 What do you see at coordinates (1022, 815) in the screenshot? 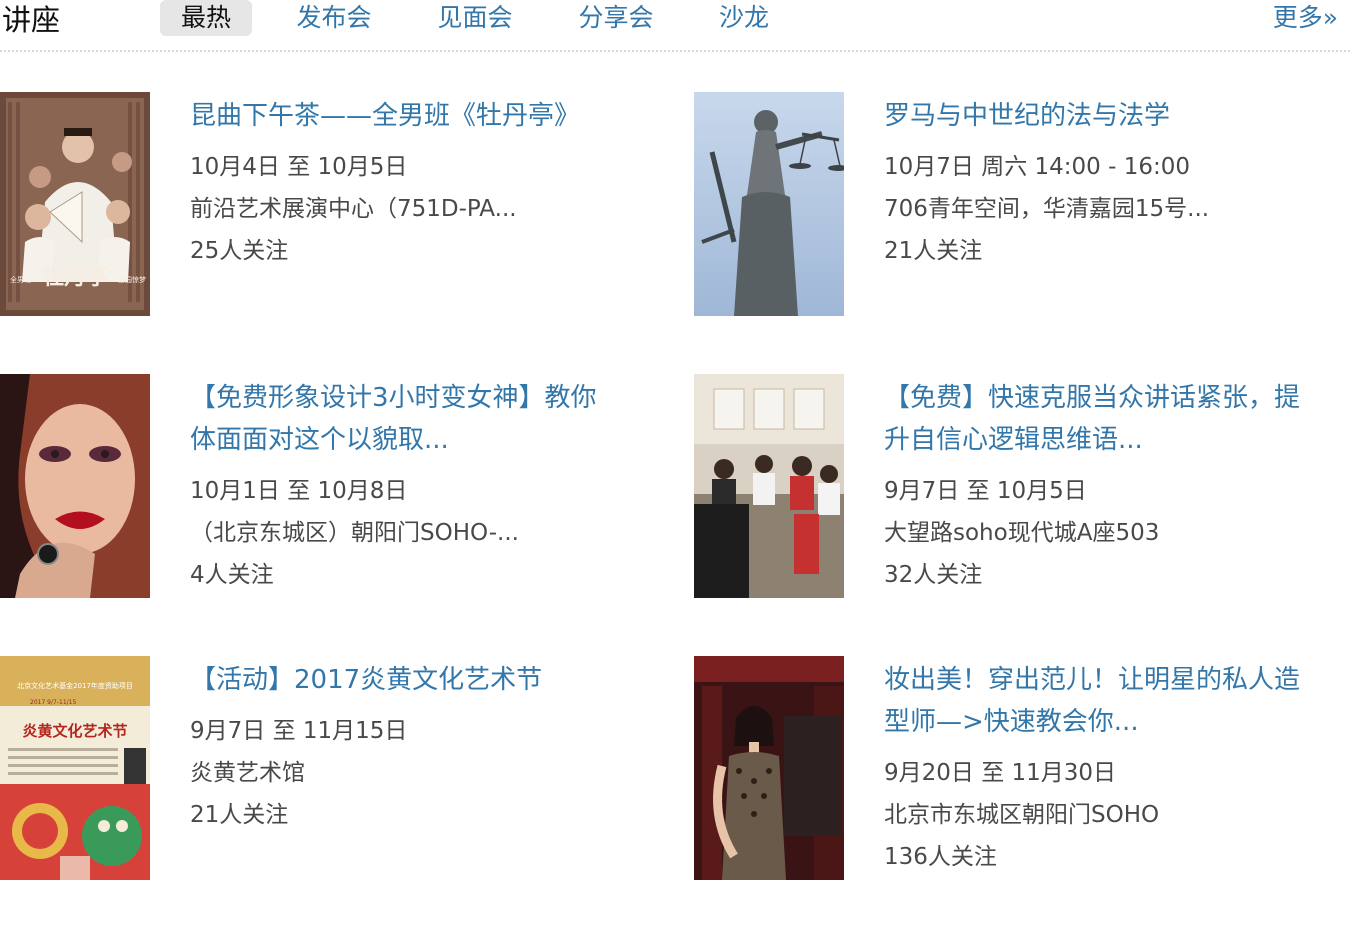
I see `event-location: 北京市东城区朝阳门SOHO` at bounding box center [1022, 815].